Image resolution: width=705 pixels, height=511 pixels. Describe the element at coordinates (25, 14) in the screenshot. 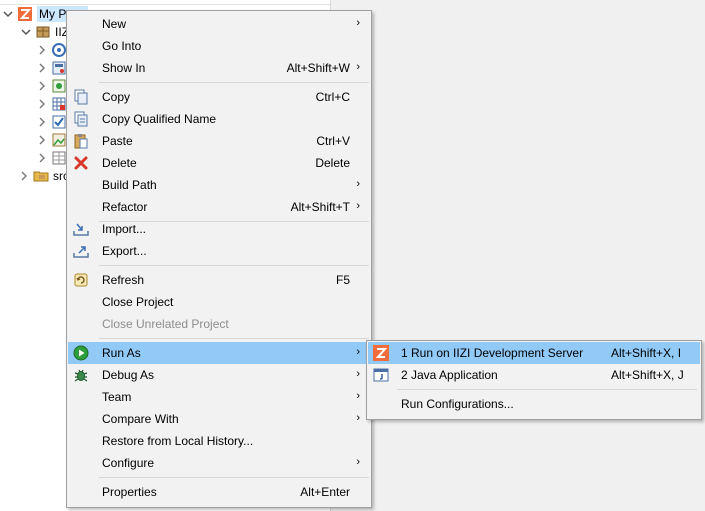

I see `iizi-project-icon` at that location.